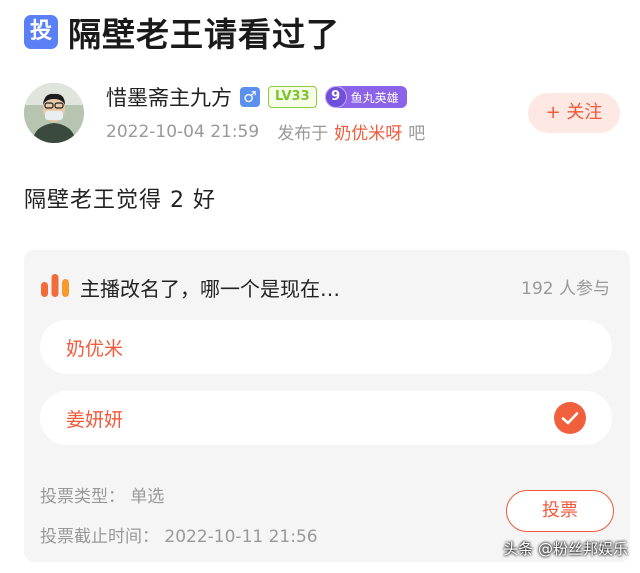 The width and height of the screenshot is (640, 573). I want to click on checkmark-icon, so click(570, 418).